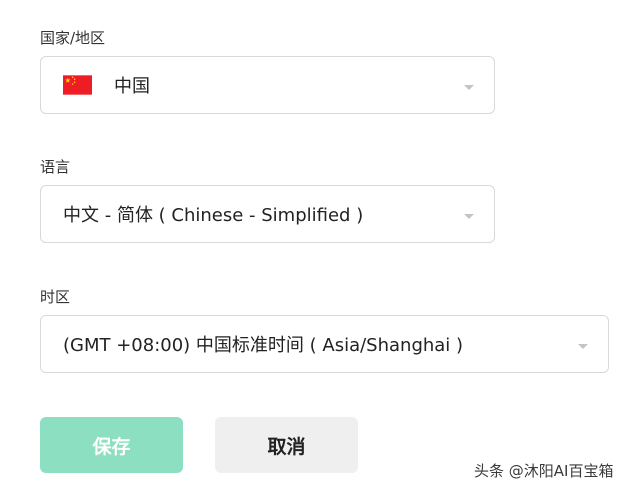 This screenshot has height=493, width=640. I want to click on timezone-value: (GMT +08:00) 中国标准时间 ( Asia/Shanghai ), so click(263, 345).